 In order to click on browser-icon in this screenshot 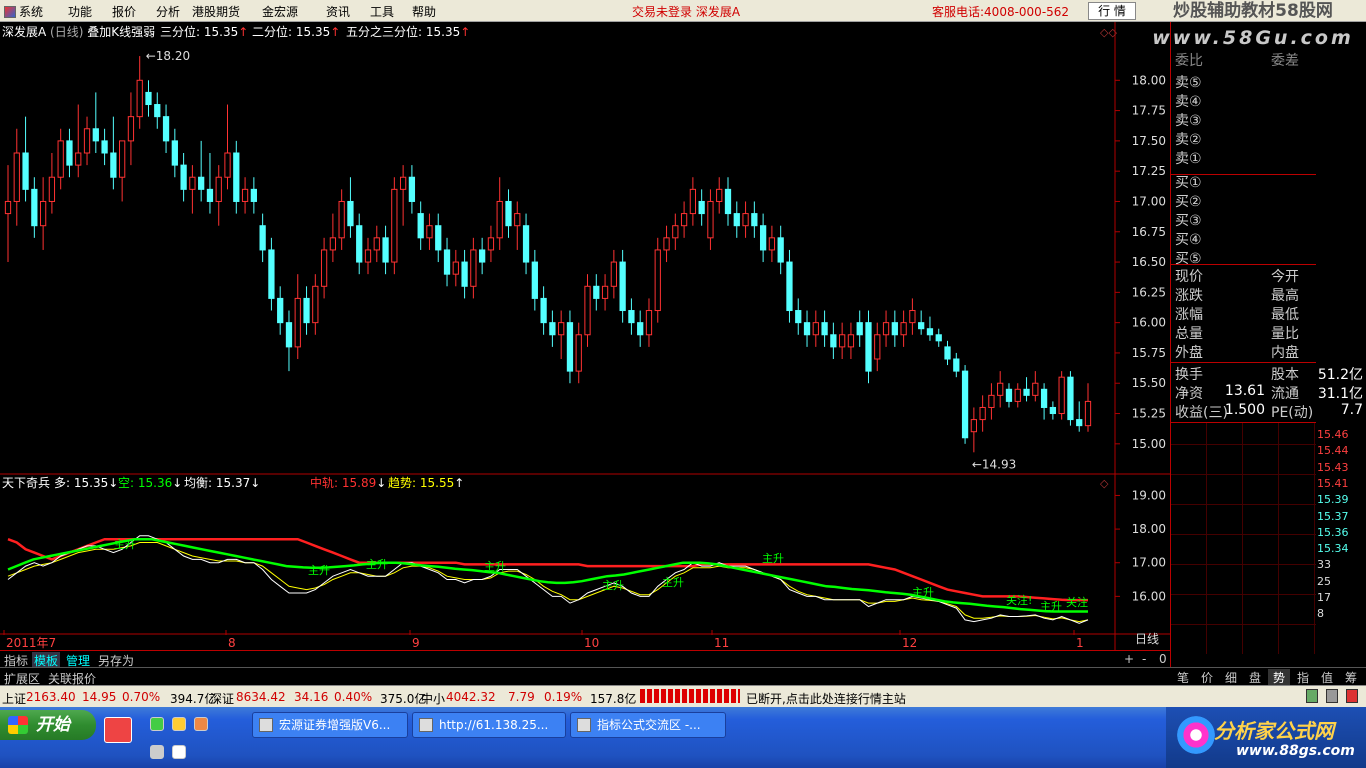, I will do `click(426, 725)`.